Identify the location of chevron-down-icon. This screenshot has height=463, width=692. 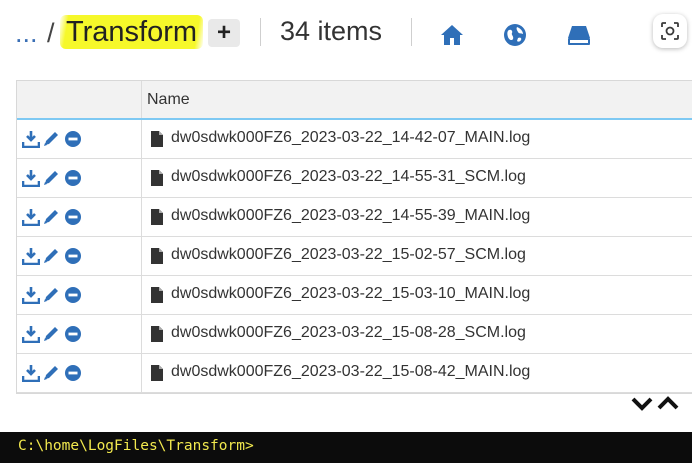
(642, 403).